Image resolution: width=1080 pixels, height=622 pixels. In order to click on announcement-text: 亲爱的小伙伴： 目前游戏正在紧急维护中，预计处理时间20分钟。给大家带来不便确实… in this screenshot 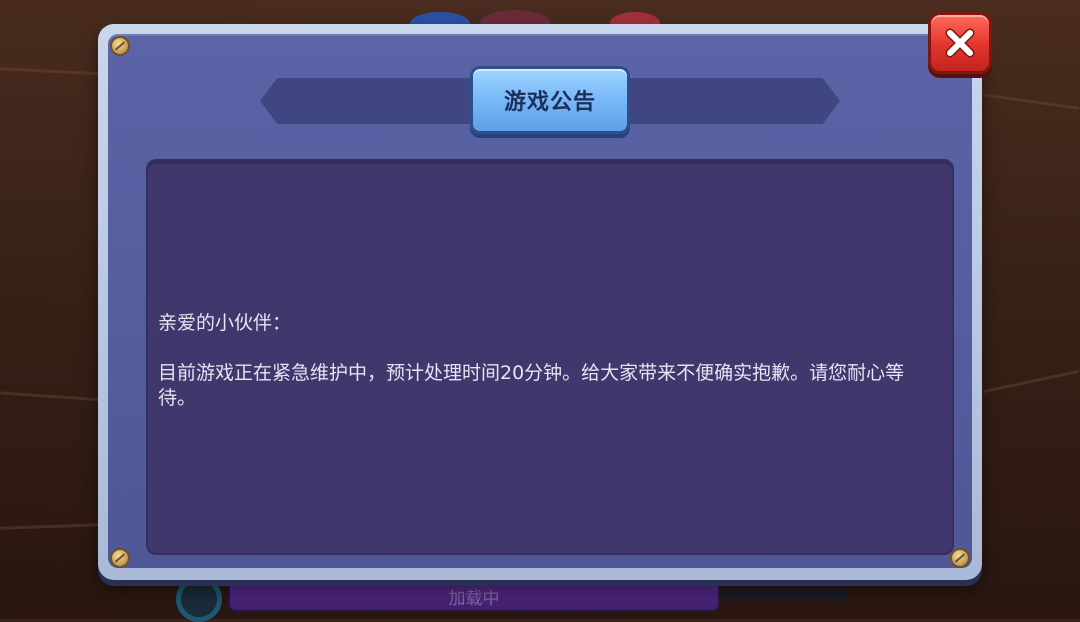, I will do `click(550, 361)`.